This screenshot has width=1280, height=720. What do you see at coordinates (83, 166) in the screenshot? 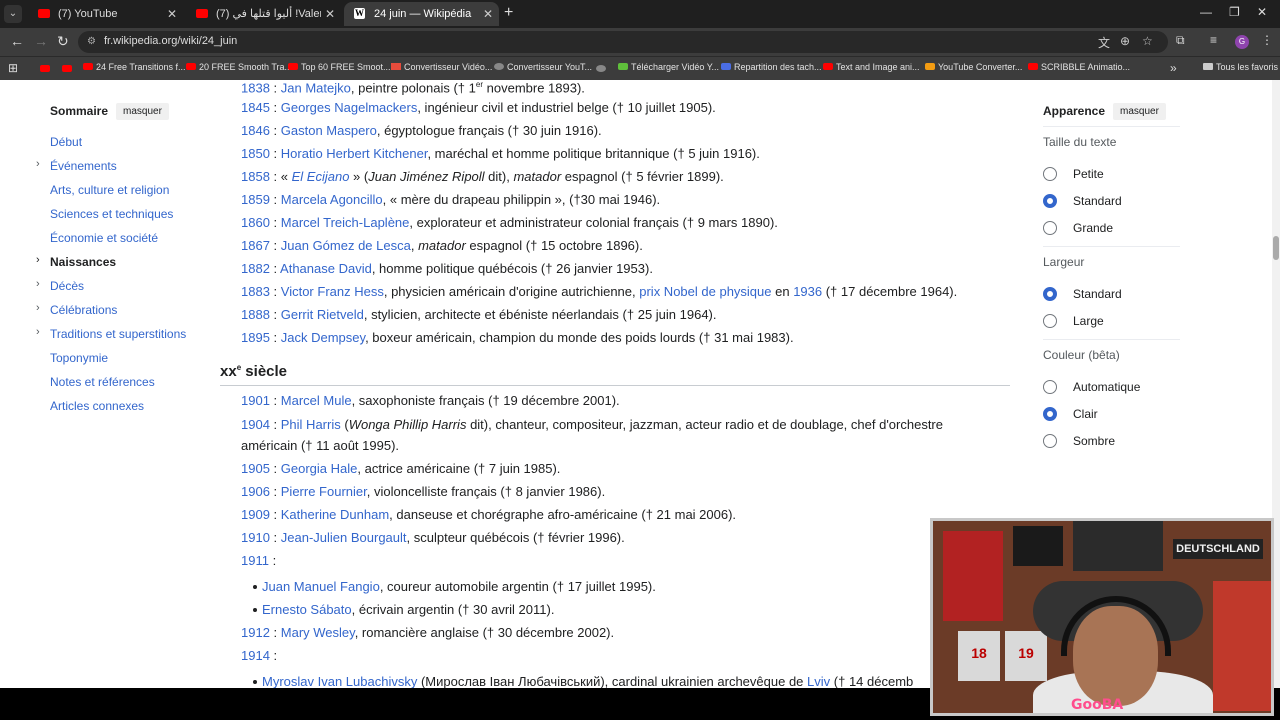
I see `toc-item-evenements: Événements` at bounding box center [83, 166].